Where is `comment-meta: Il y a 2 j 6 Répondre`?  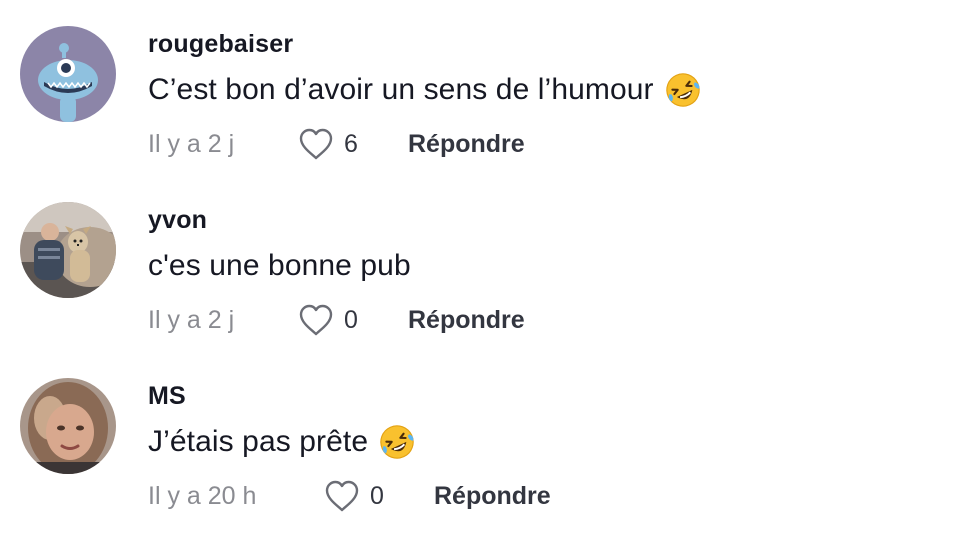
comment-meta: Il y a 2 j 6 Répondre is located at coordinates (336, 144).